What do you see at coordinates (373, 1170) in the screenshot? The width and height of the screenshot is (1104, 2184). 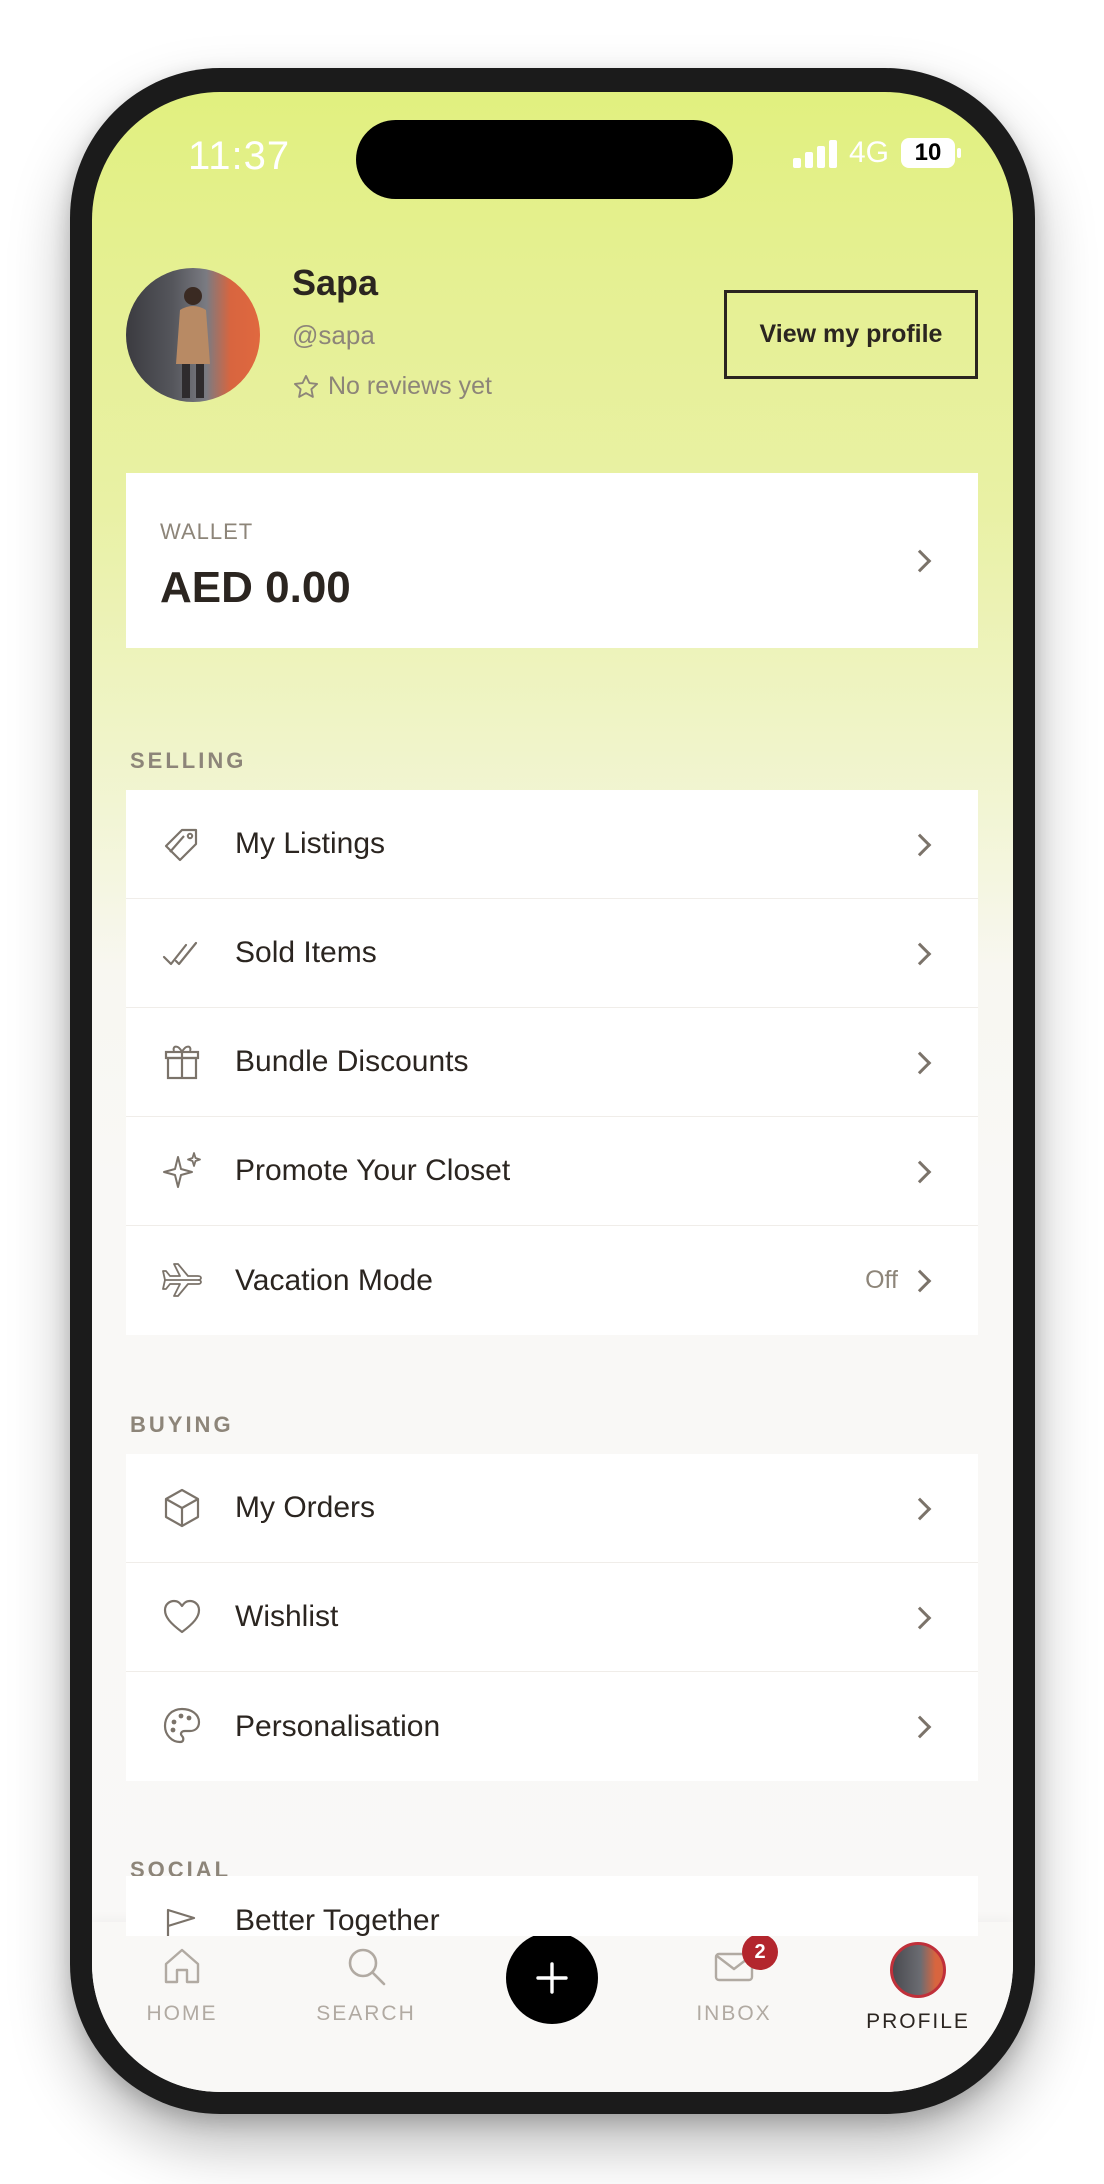 I see `menu-label: Promote Your Closet` at bounding box center [373, 1170].